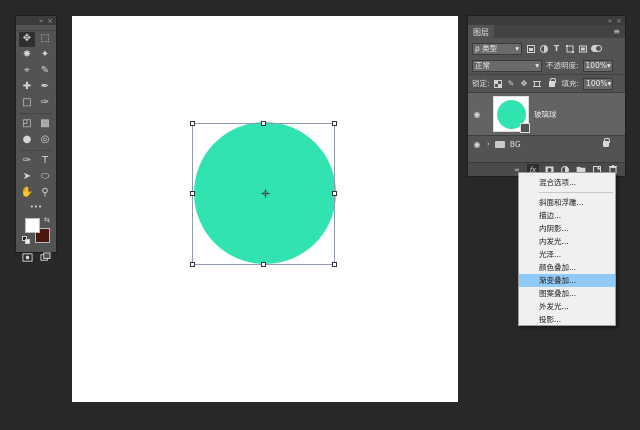 The height and width of the screenshot is (430, 640). I want to click on tool-row: ✋ ⚲, so click(36, 193).